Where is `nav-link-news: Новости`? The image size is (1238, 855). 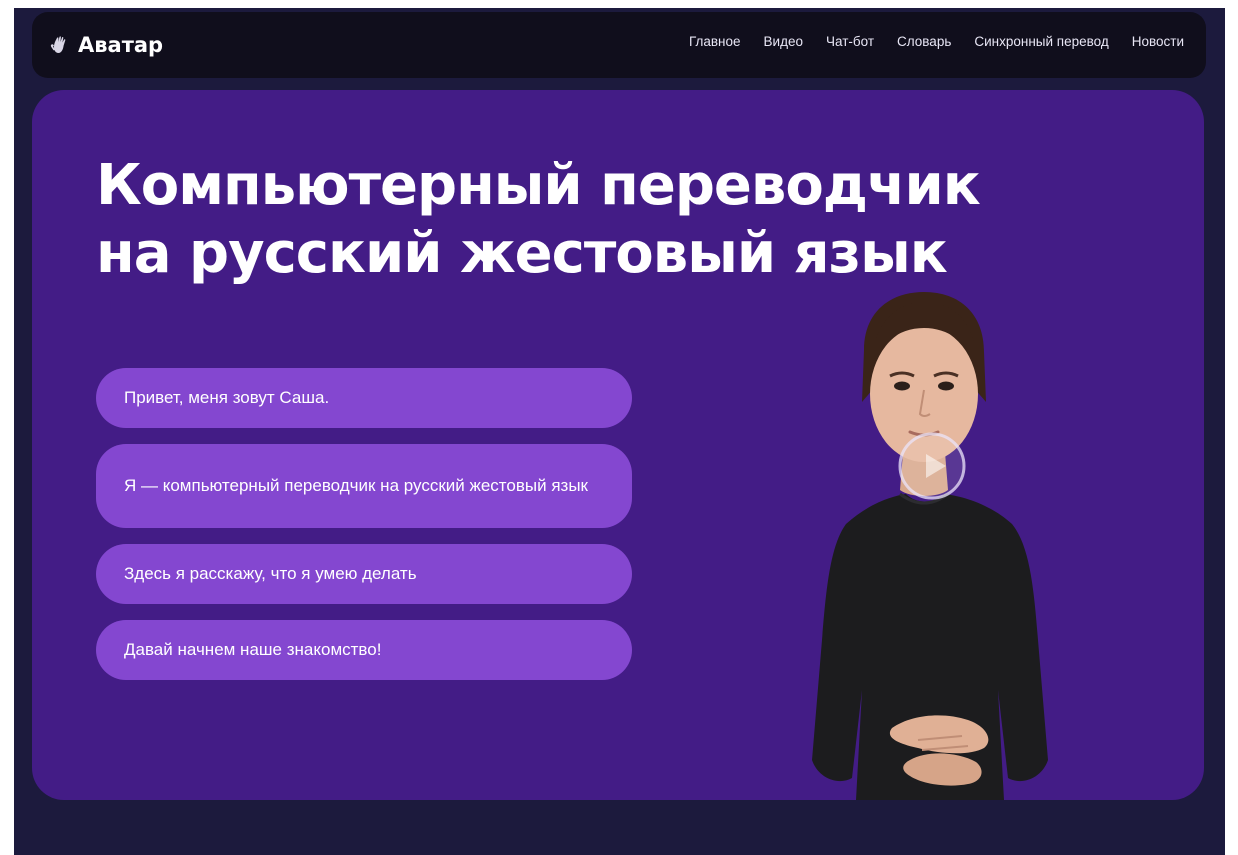 nav-link-news: Новости is located at coordinates (1158, 41).